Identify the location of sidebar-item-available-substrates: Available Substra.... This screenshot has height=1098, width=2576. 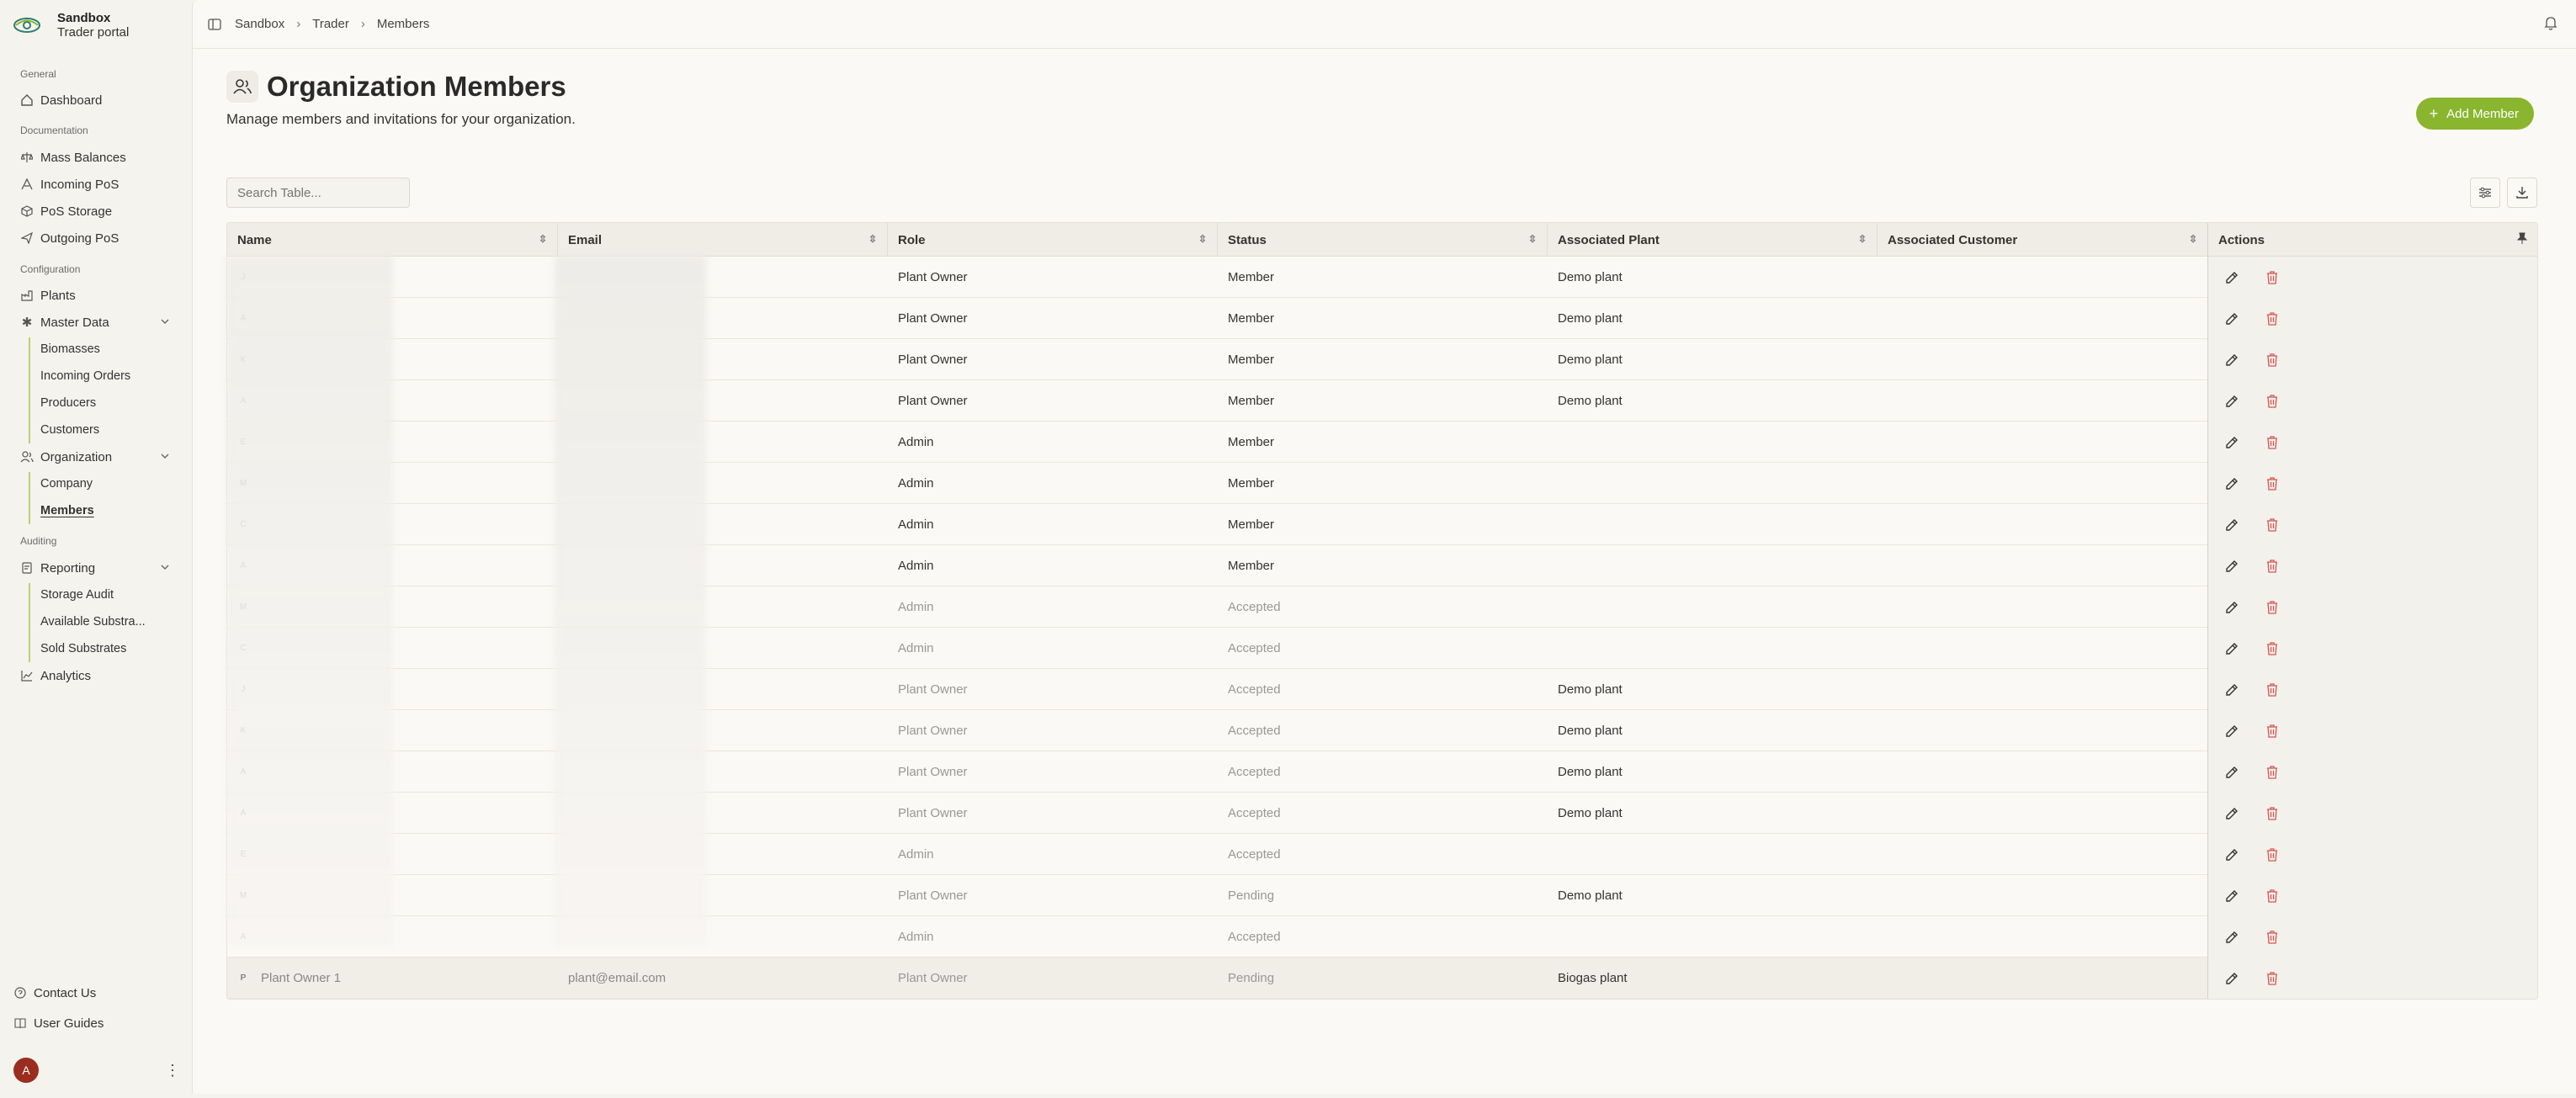
(93, 622).